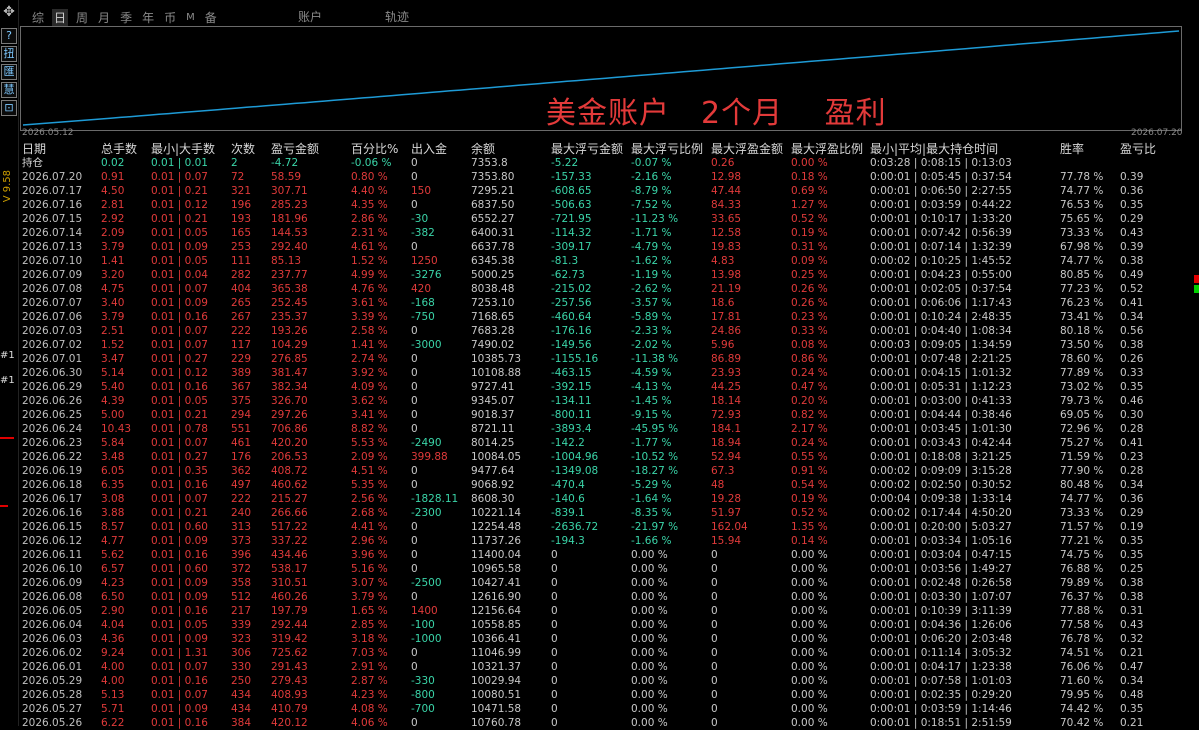 Image resolution: width=1199 pixels, height=730 pixels. What do you see at coordinates (104, 17) in the screenshot?
I see `tab-period-3: 月` at bounding box center [104, 17].